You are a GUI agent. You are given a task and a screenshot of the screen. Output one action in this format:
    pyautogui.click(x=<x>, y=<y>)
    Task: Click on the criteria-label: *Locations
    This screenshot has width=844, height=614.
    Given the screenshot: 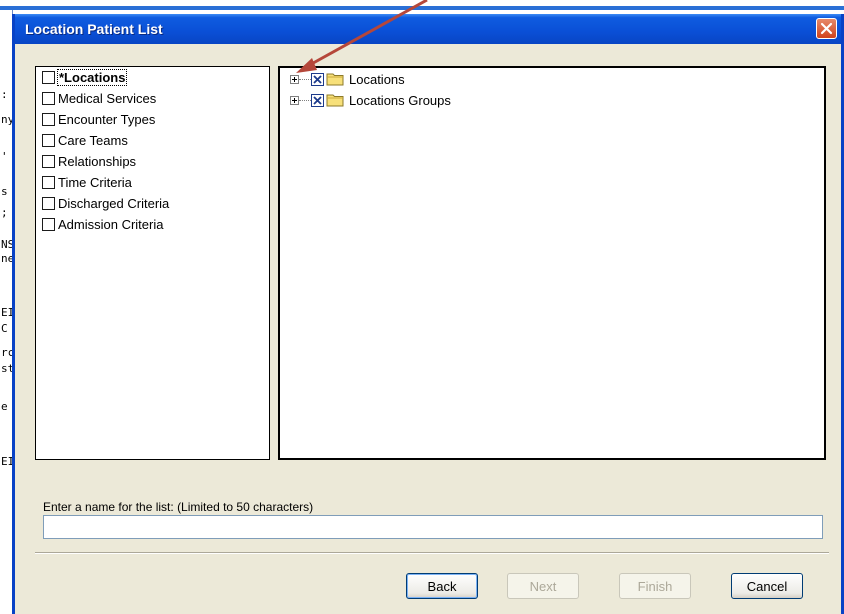 What is the action you would take?
    pyautogui.click(x=92, y=77)
    